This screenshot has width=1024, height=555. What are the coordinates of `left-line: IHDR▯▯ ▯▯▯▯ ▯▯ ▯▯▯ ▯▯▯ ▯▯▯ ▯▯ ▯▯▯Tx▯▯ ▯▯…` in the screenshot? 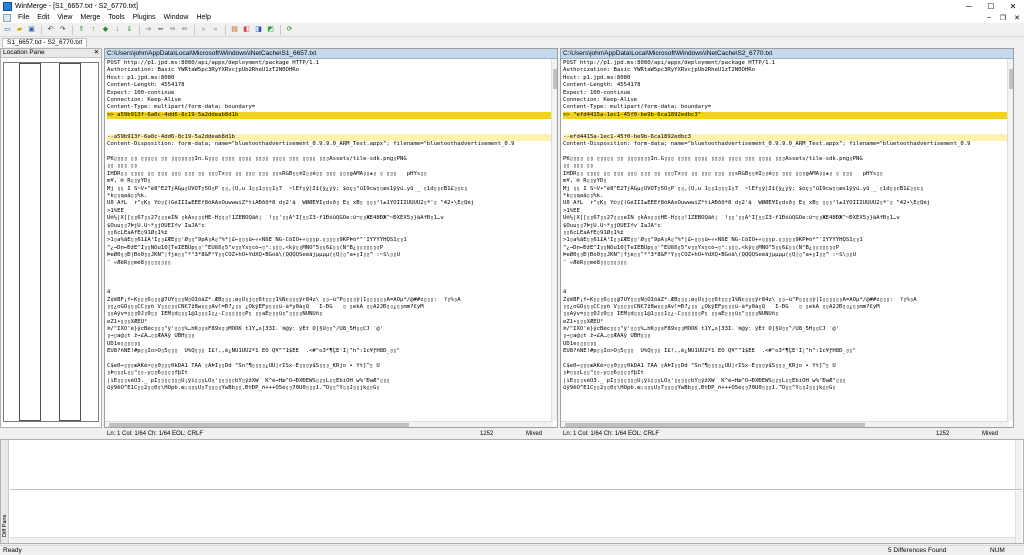 It's located at (330, 174).